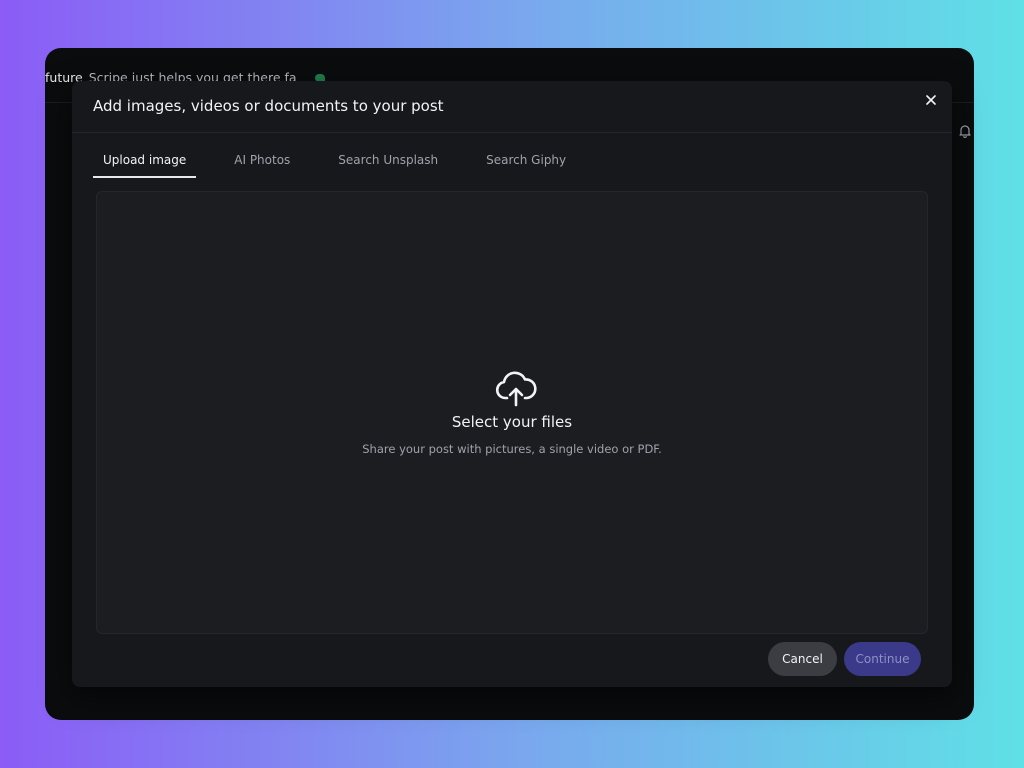 The image size is (1024, 768). What do you see at coordinates (262, 159) in the screenshot?
I see `tab-ai-photos: AI Photos` at bounding box center [262, 159].